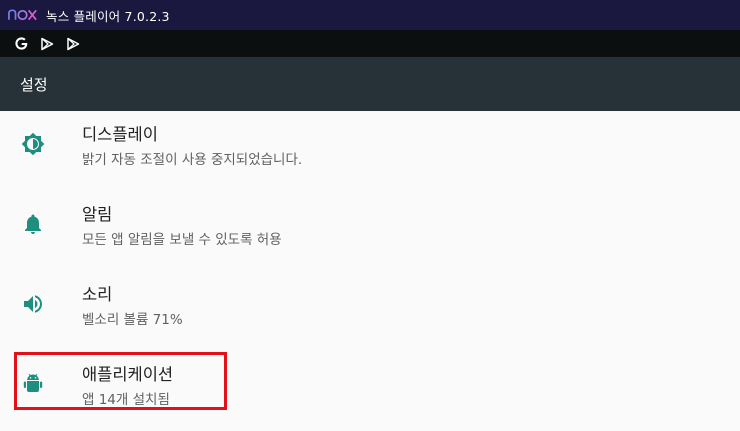 The height and width of the screenshot is (431, 740). What do you see at coordinates (21, 44) in the screenshot?
I see `google-icon` at bounding box center [21, 44].